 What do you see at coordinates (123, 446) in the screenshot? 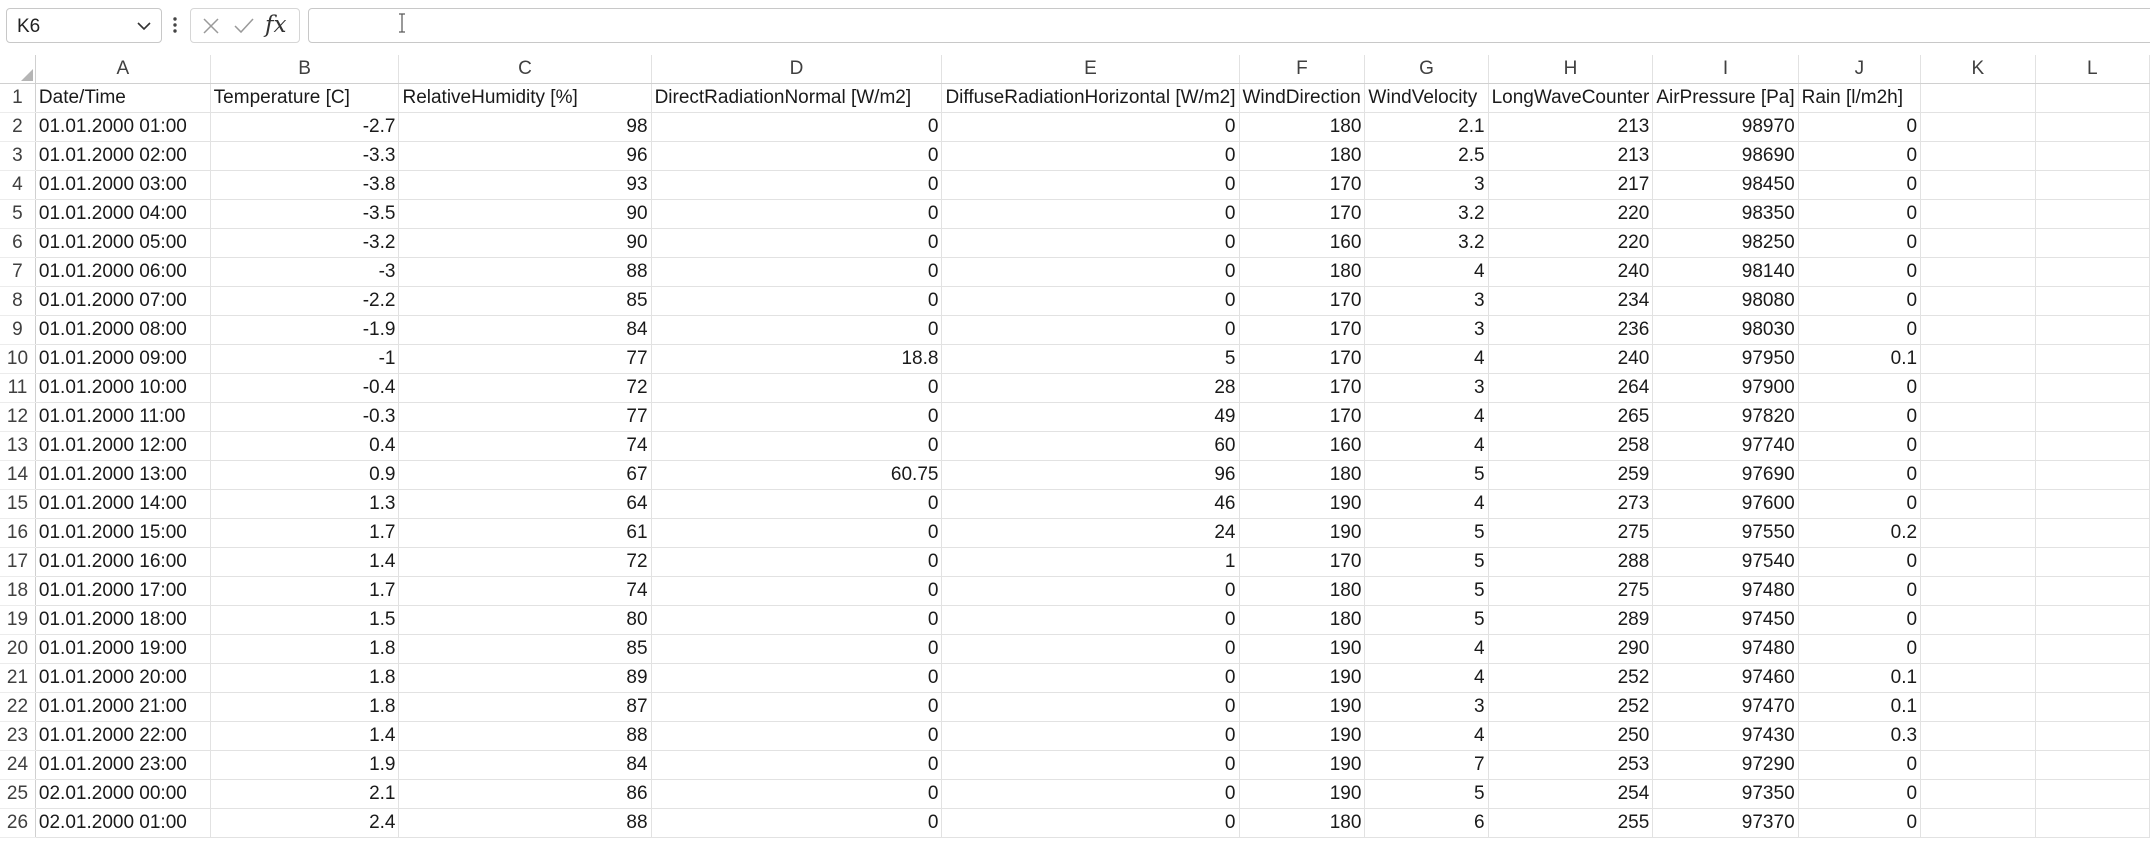
I see `cell-a13: 01.01.2000 12:00` at bounding box center [123, 446].